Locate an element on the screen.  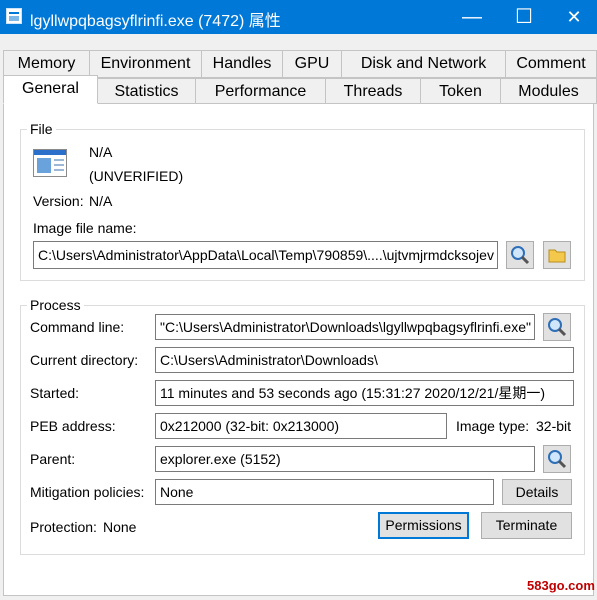
site-watermark: 583go.com is located at coordinates (561, 585).